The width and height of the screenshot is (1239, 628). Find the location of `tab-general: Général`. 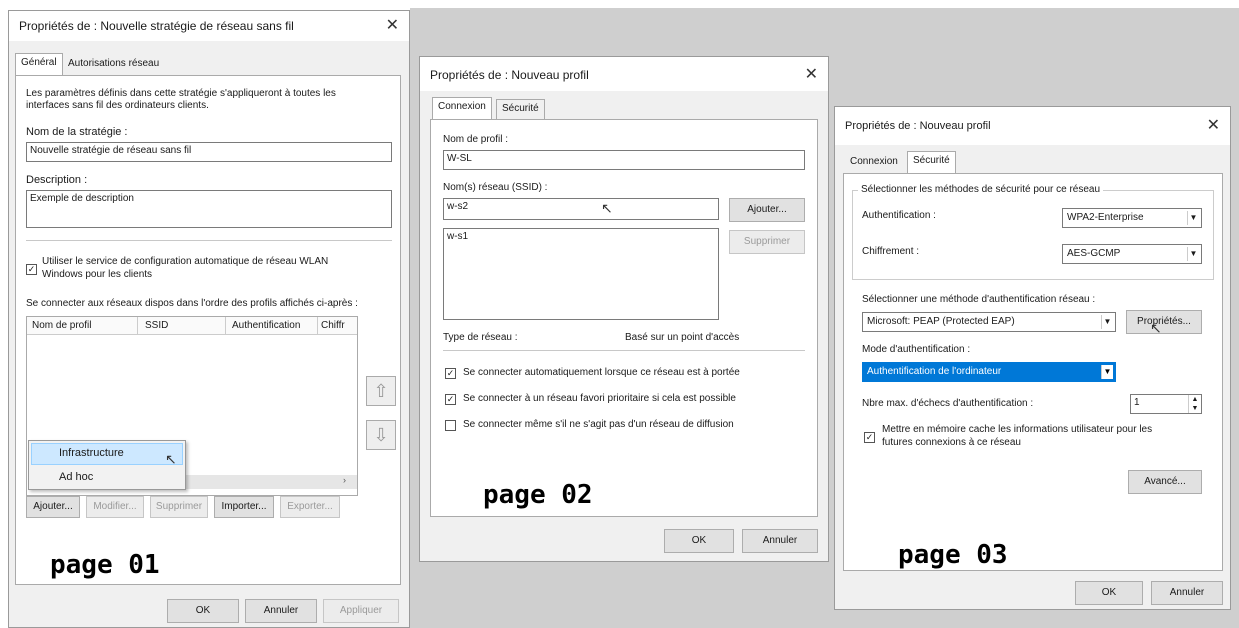

tab-general: Général is located at coordinates (39, 64).